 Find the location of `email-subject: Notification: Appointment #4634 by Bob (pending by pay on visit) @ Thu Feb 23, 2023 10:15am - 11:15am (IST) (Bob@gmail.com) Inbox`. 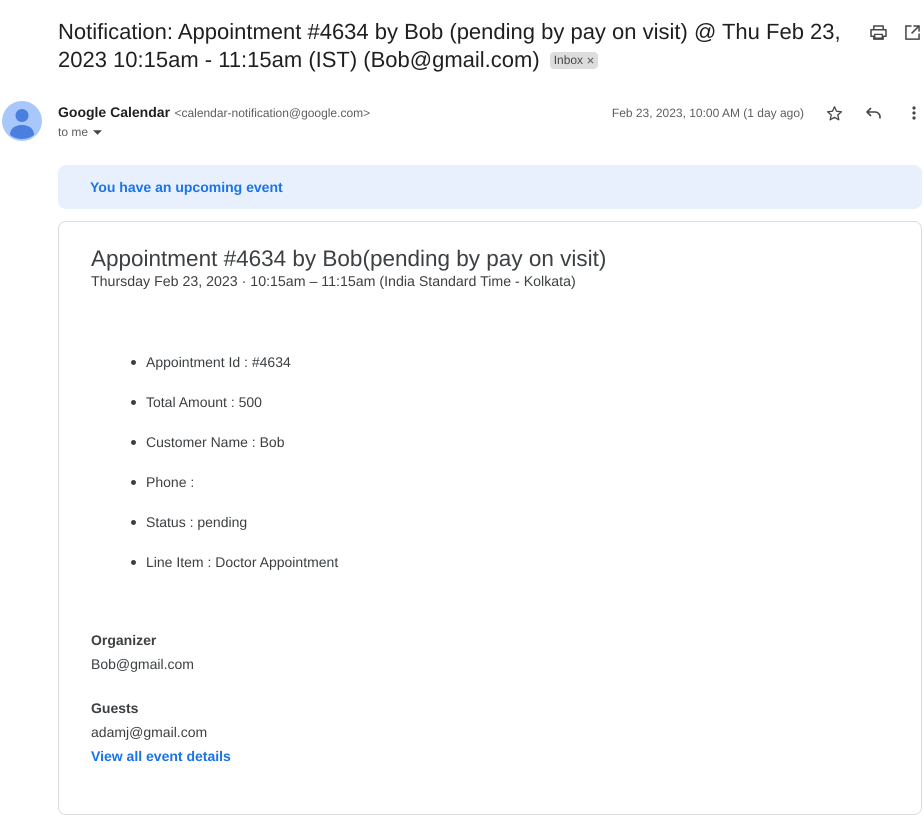

email-subject: Notification: Appointment #4634 by Bob (pending by pay on visit) @ Thu Feb 23, 2023 10:15am - 11:15am (IST) (Bob@gmail.com) Inbox is located at coordinates (450, 46).